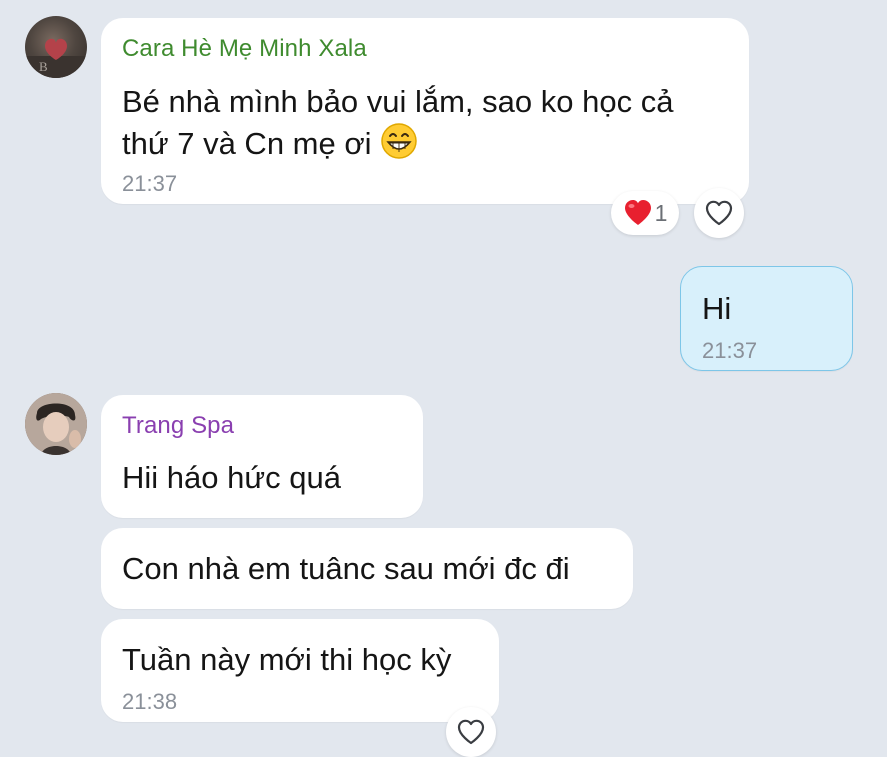  I want to click on message-text-line-1: Bé nhà mình bảo vui lắm, sao ko học cả, so click(398, 101).